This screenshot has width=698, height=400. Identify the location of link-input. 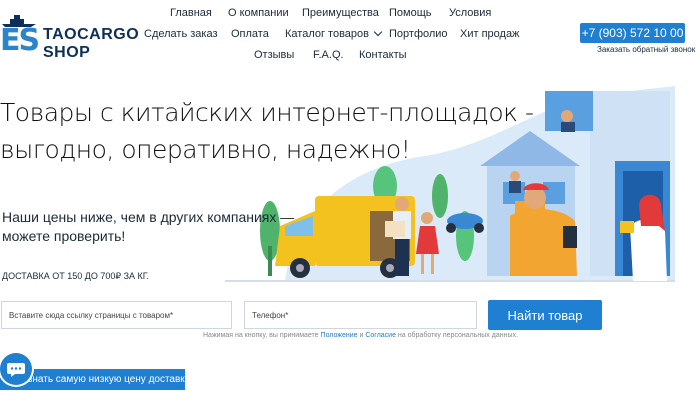
(116, 315).